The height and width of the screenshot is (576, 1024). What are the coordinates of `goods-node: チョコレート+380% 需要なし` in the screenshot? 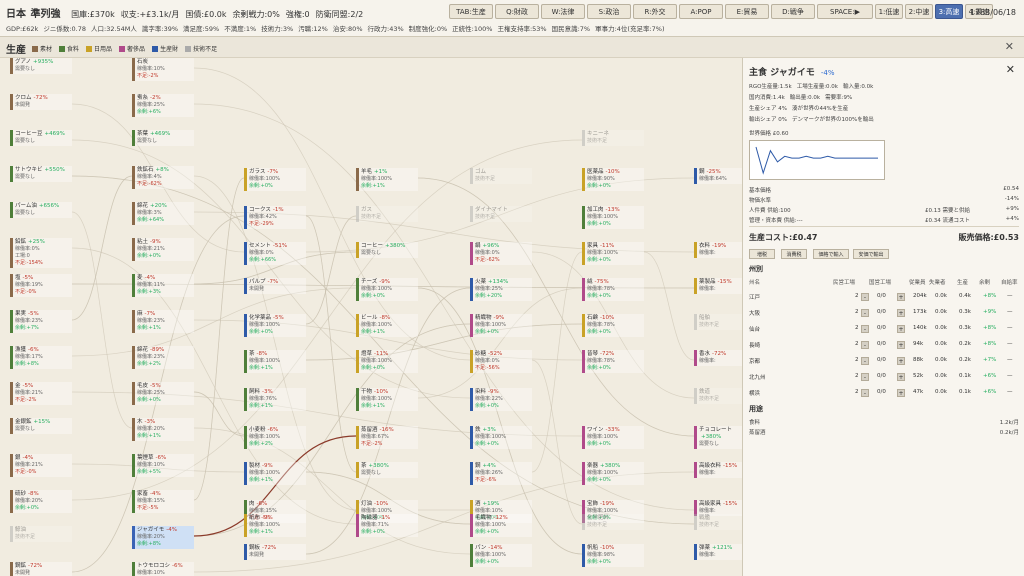 It's located at (718, 437).